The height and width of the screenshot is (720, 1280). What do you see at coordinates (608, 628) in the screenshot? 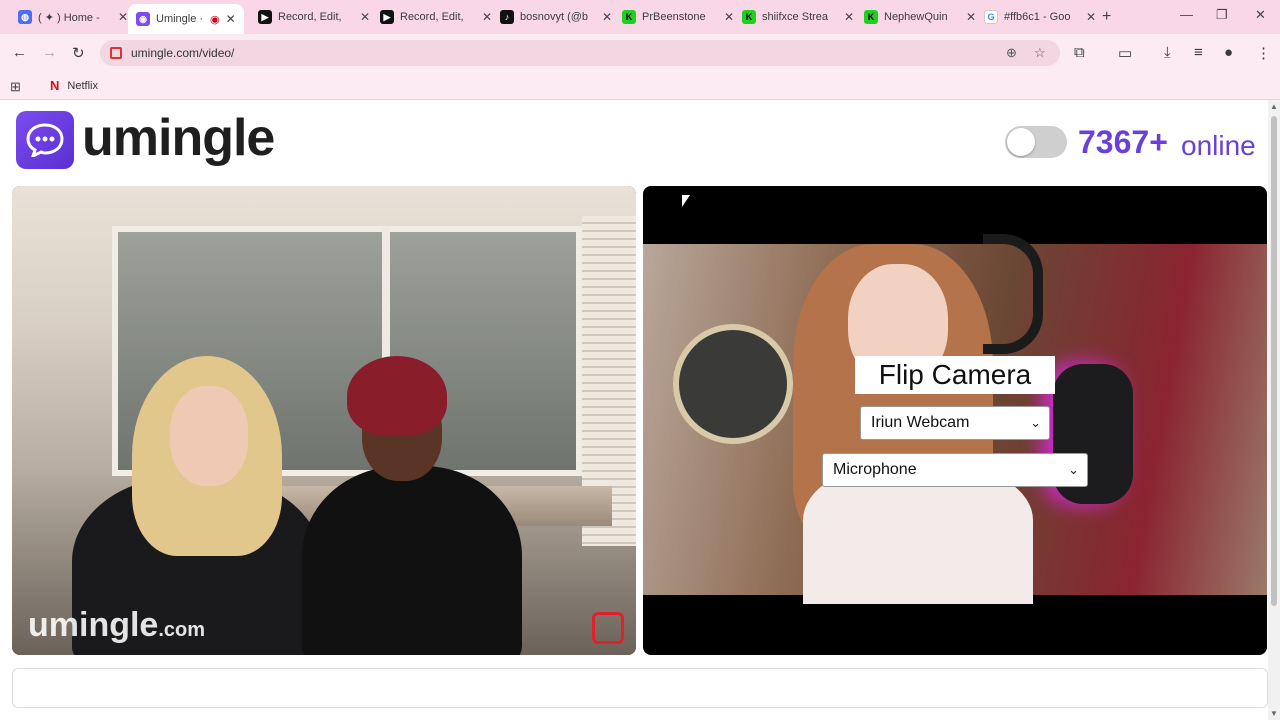
I see `report-flag-icon` at bounding box center [608, 628].